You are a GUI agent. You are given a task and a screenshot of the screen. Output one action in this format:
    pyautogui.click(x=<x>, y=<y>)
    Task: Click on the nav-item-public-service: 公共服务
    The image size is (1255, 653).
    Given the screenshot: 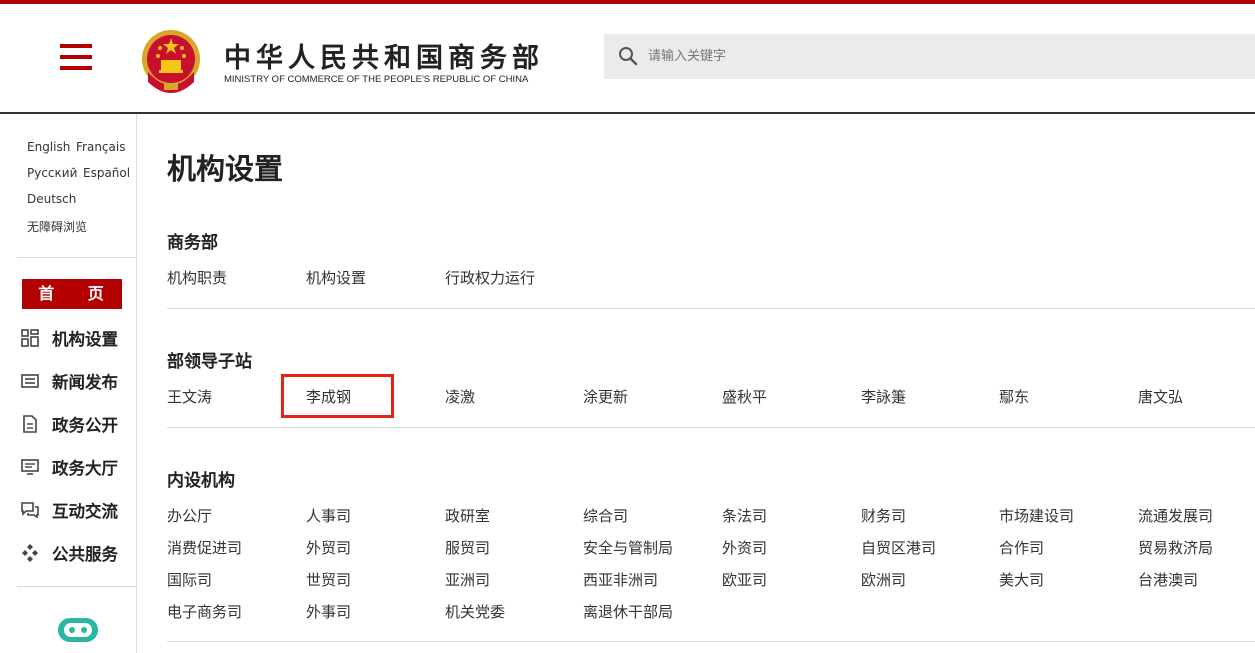 What is the action you would take?
    pyautogui.click(x=77, y=552)
    